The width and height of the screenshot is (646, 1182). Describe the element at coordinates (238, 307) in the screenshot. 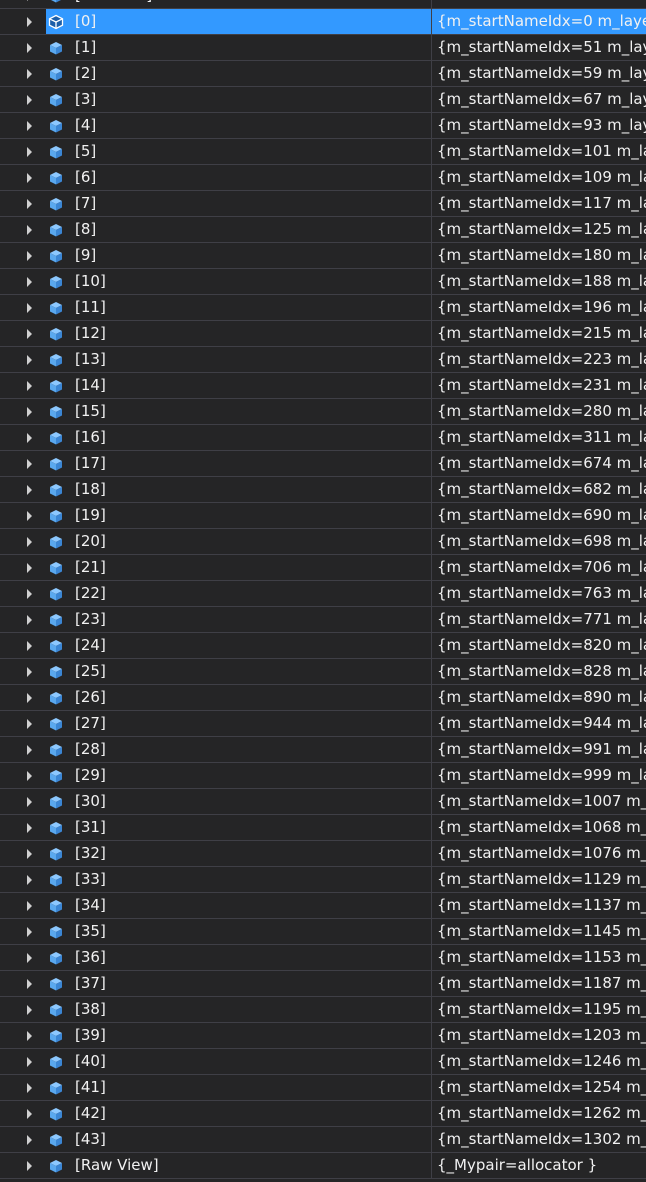

I see `name-cell: [11]` at that location.